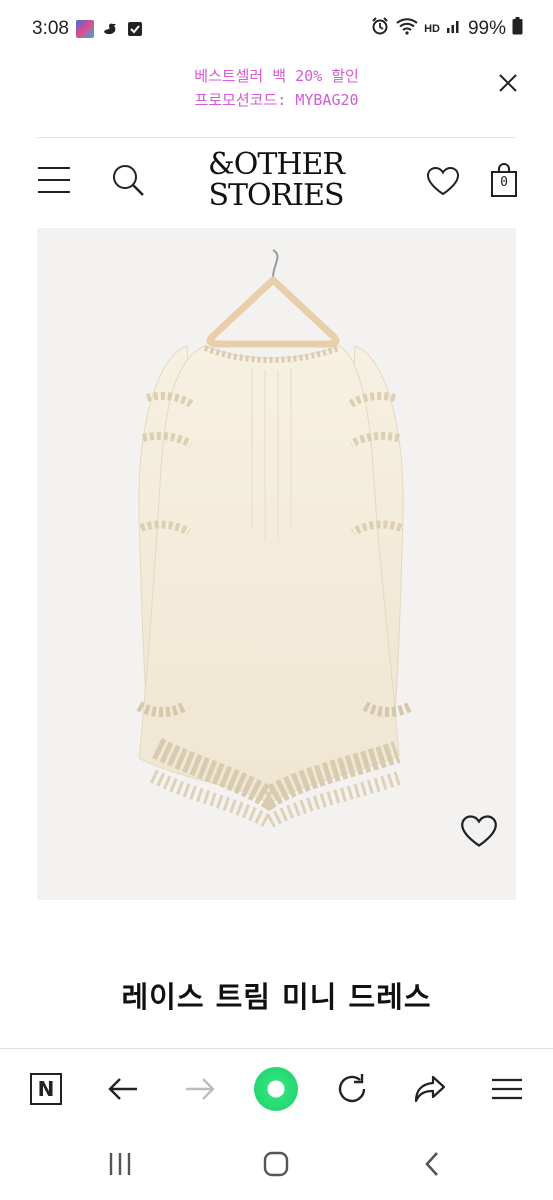  What do you see at coordinates (454, 29) in the screenshot?
I see `signal-icon` at bounding box center [454, 29].